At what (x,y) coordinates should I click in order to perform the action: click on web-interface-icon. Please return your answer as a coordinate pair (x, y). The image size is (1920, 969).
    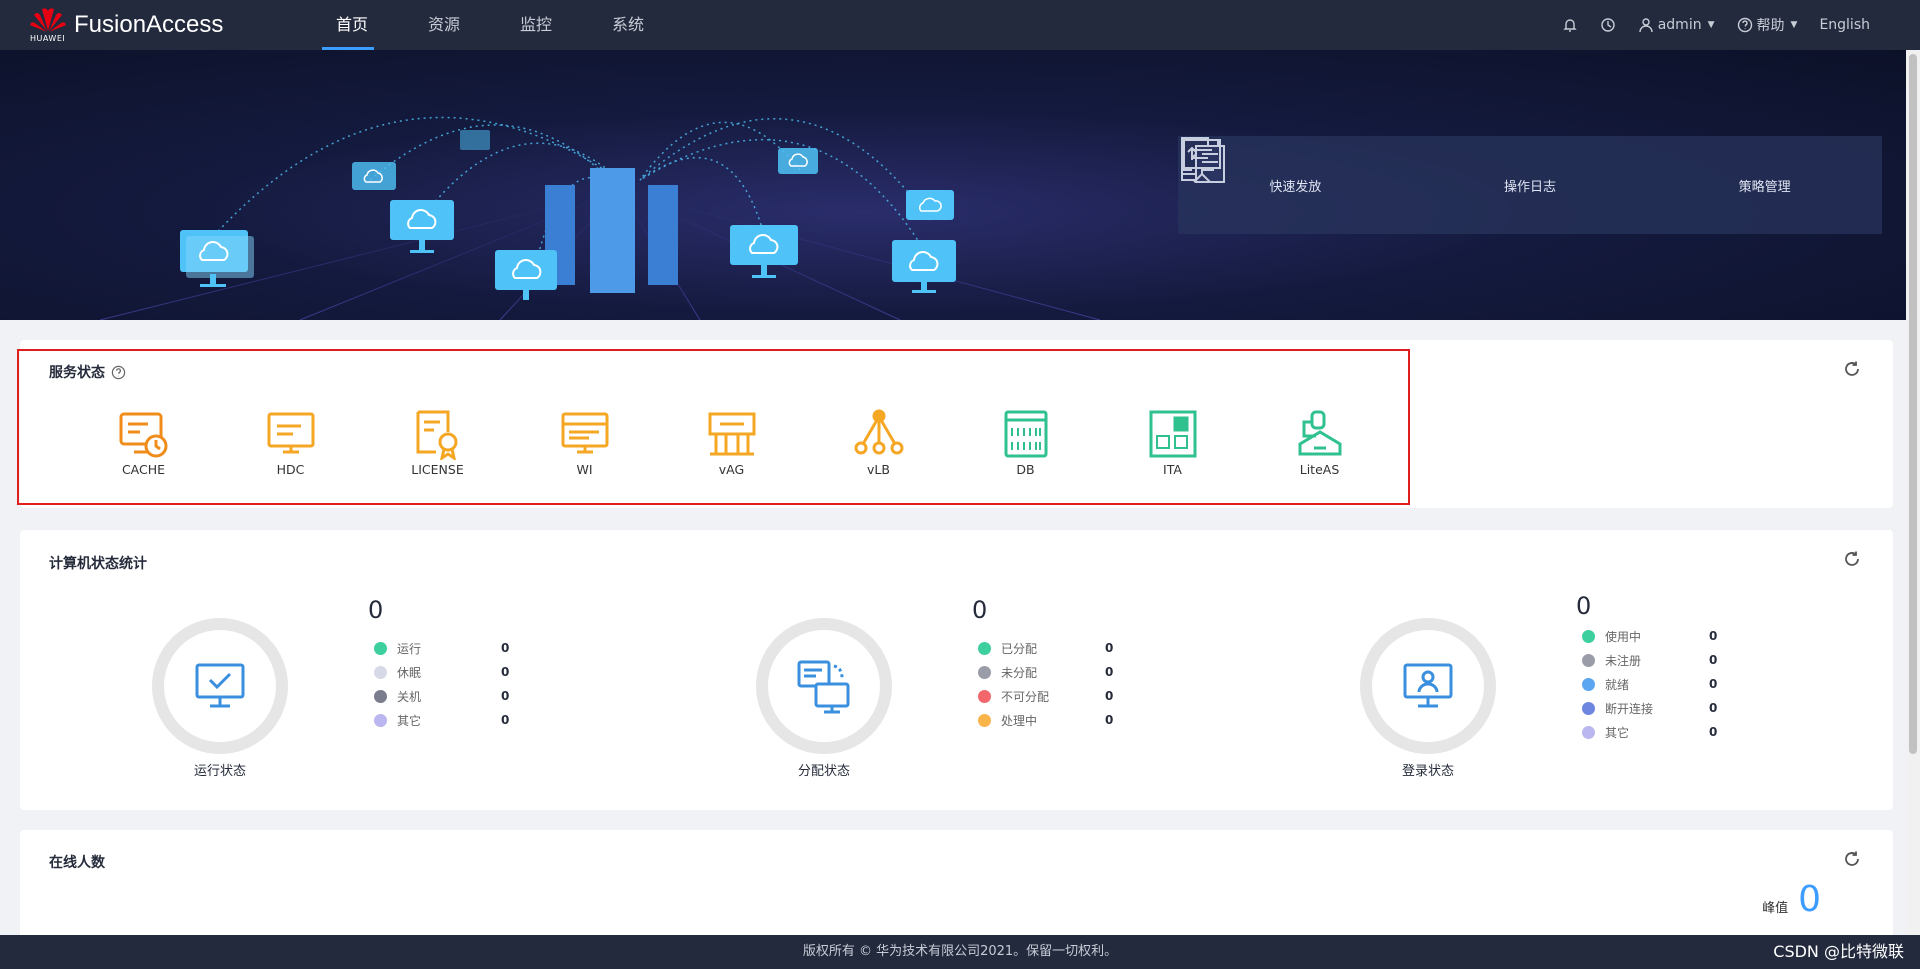
    Looking at the image, I should click on (584, 433).